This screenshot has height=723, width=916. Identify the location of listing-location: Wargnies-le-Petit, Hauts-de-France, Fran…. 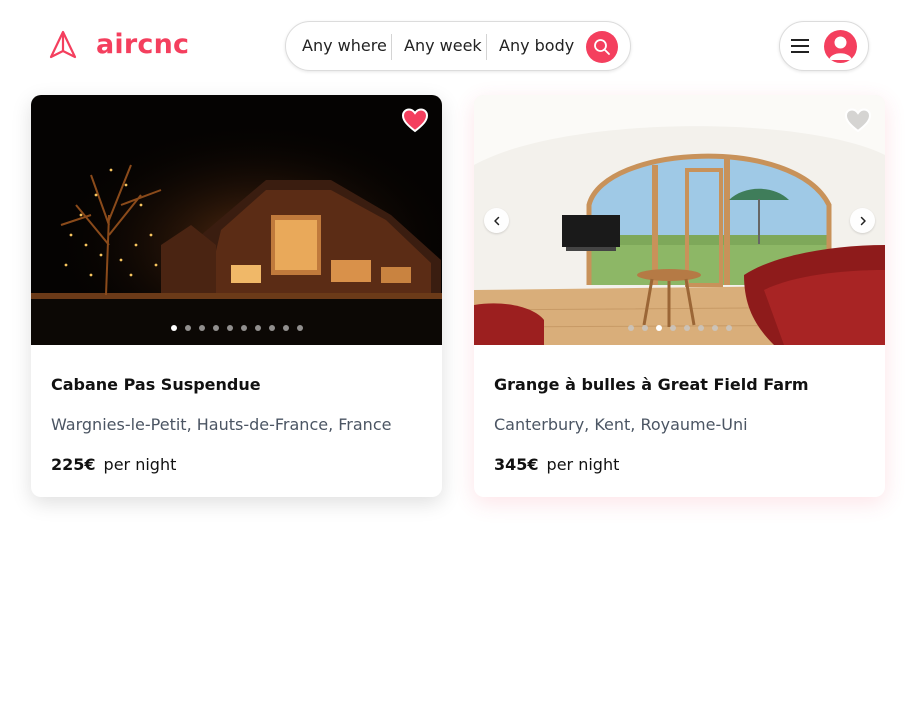
(221, 424).